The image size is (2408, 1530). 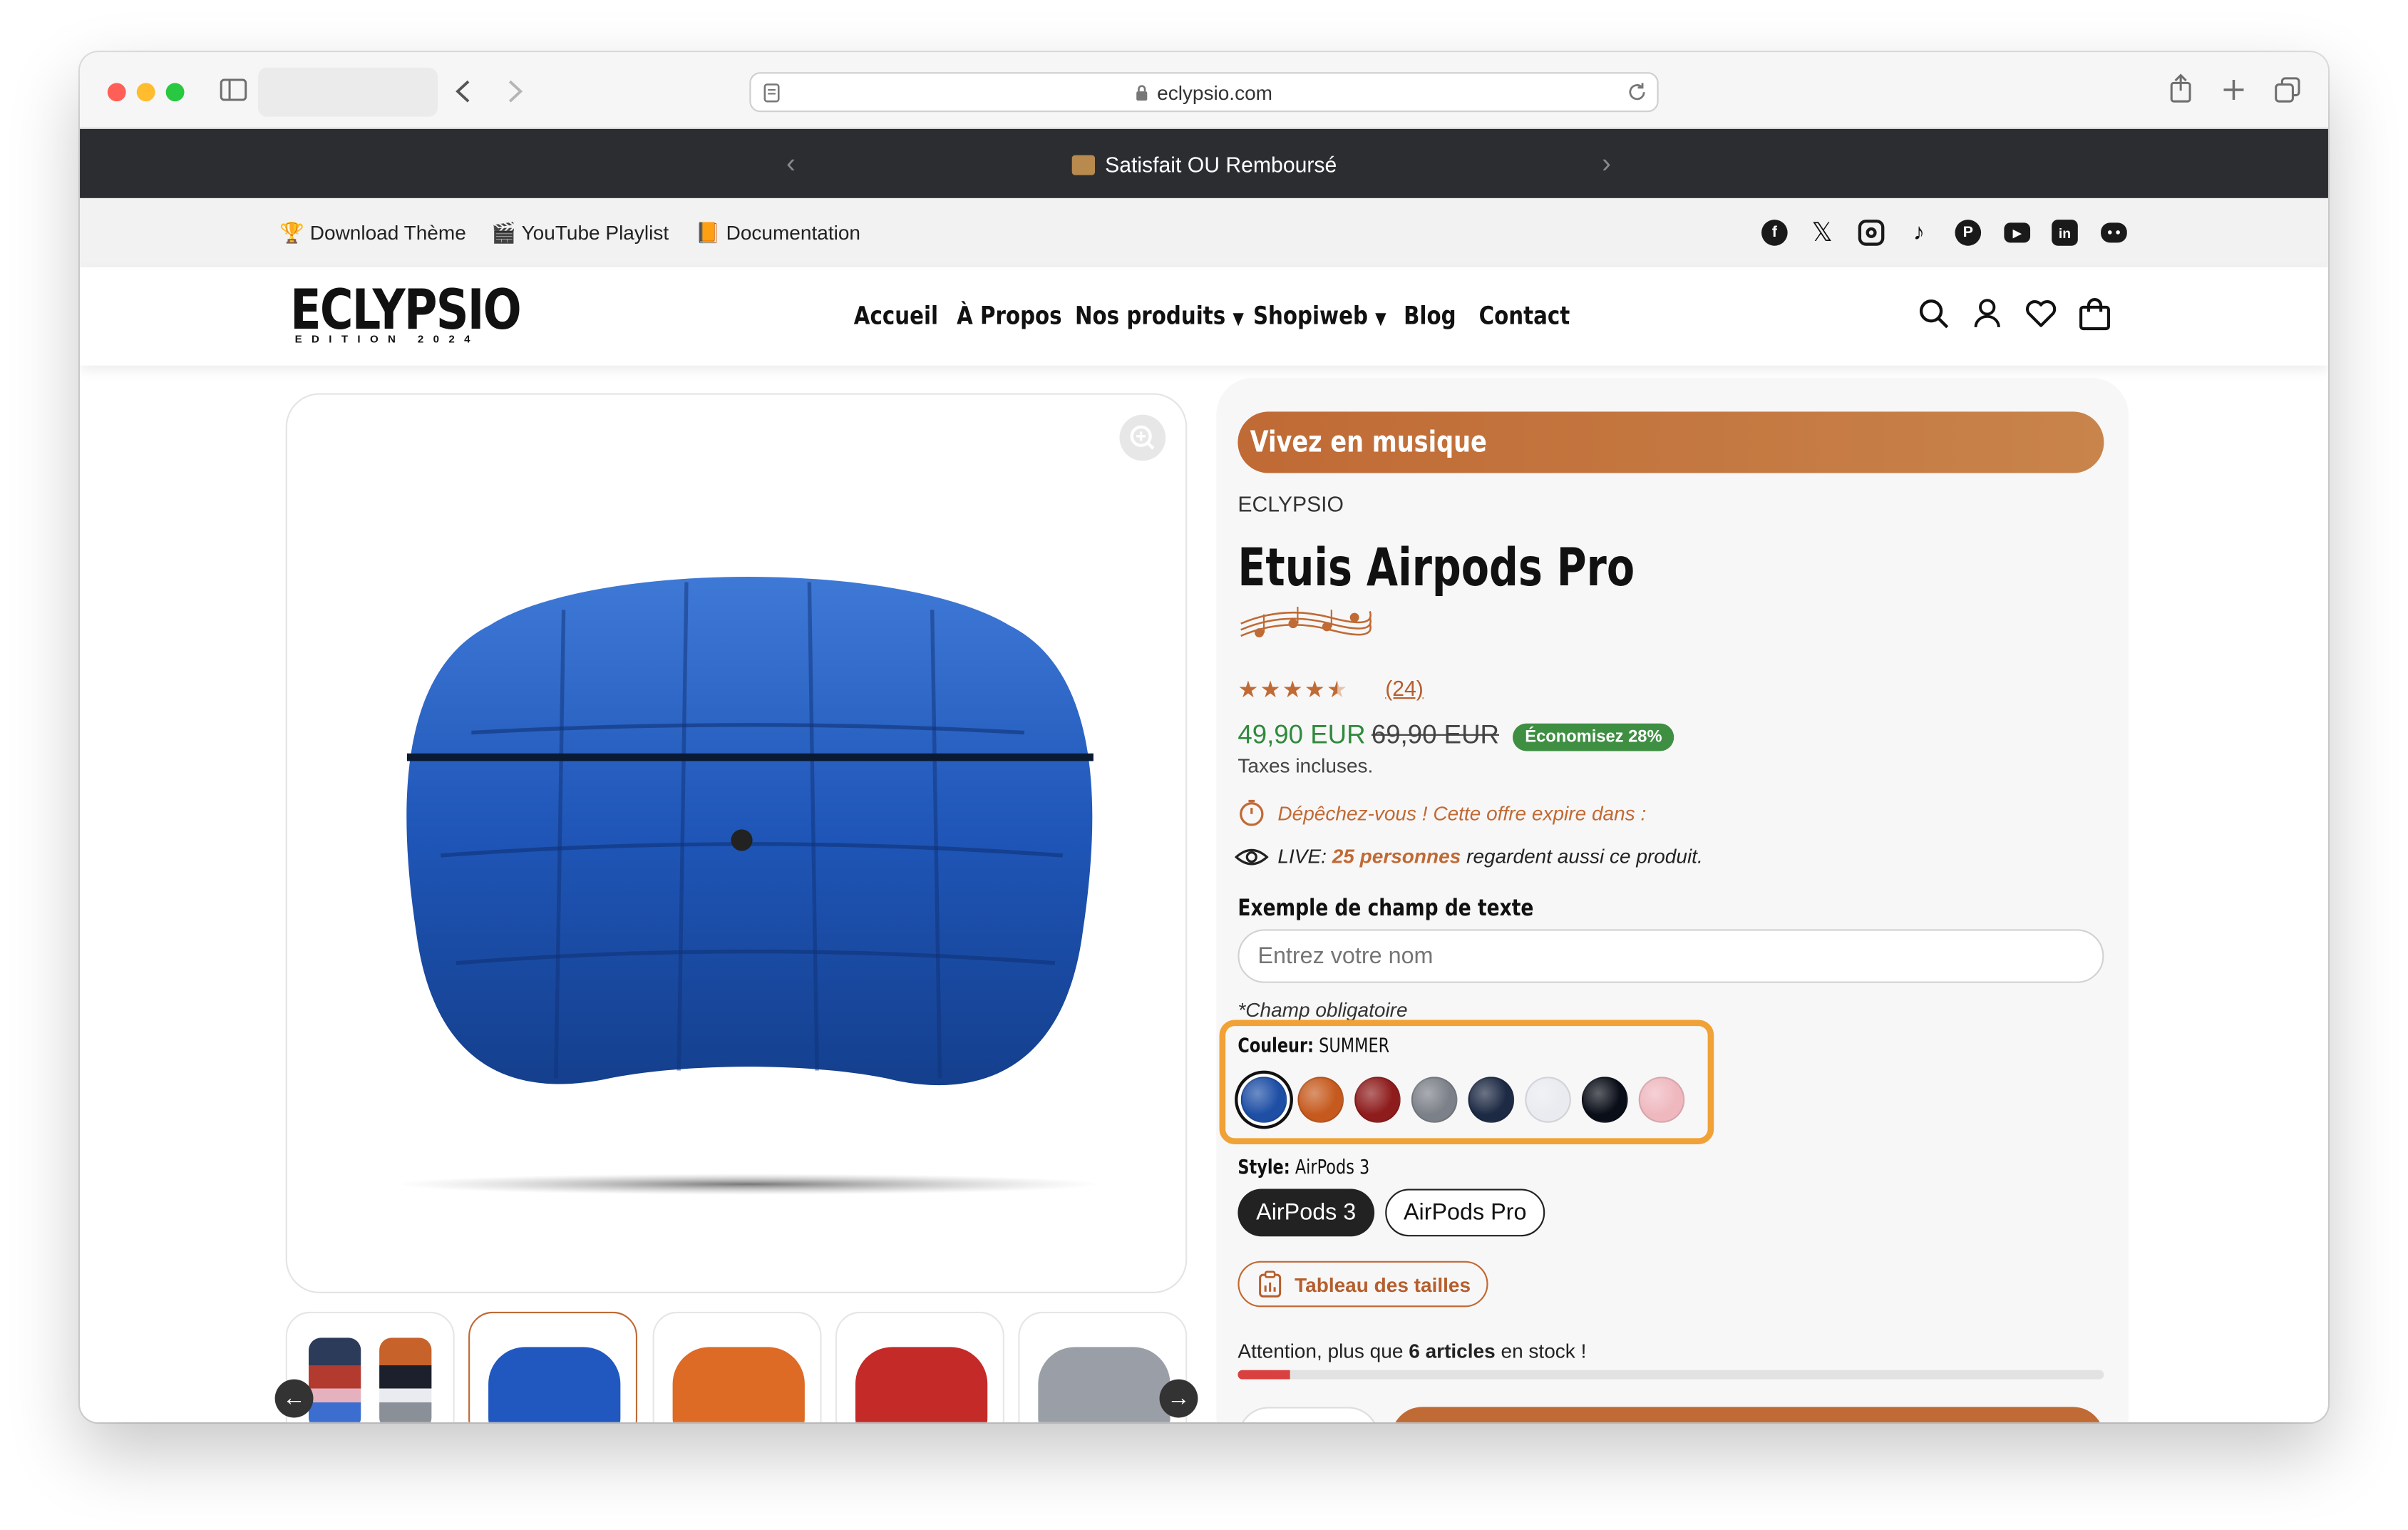 What do you see at coordinates (896, 315) in the screenshot?
I see `nav-accueil: Accueil` at bounding box center [896, 315].